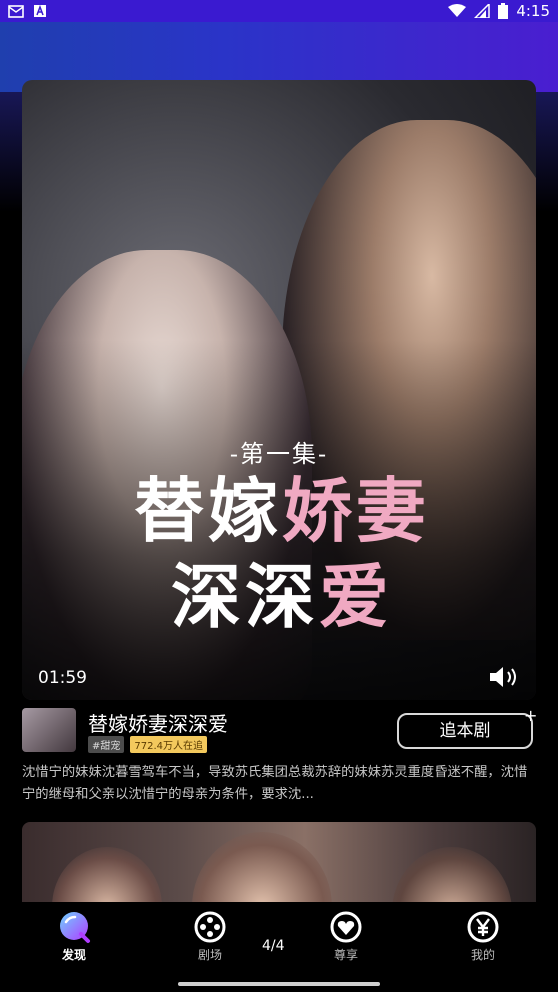 The width and height of the screenshot is (558, 992). Describe the element at coordinates (531, 715) in the screenshot. I see `plus-icon: +` at that location.